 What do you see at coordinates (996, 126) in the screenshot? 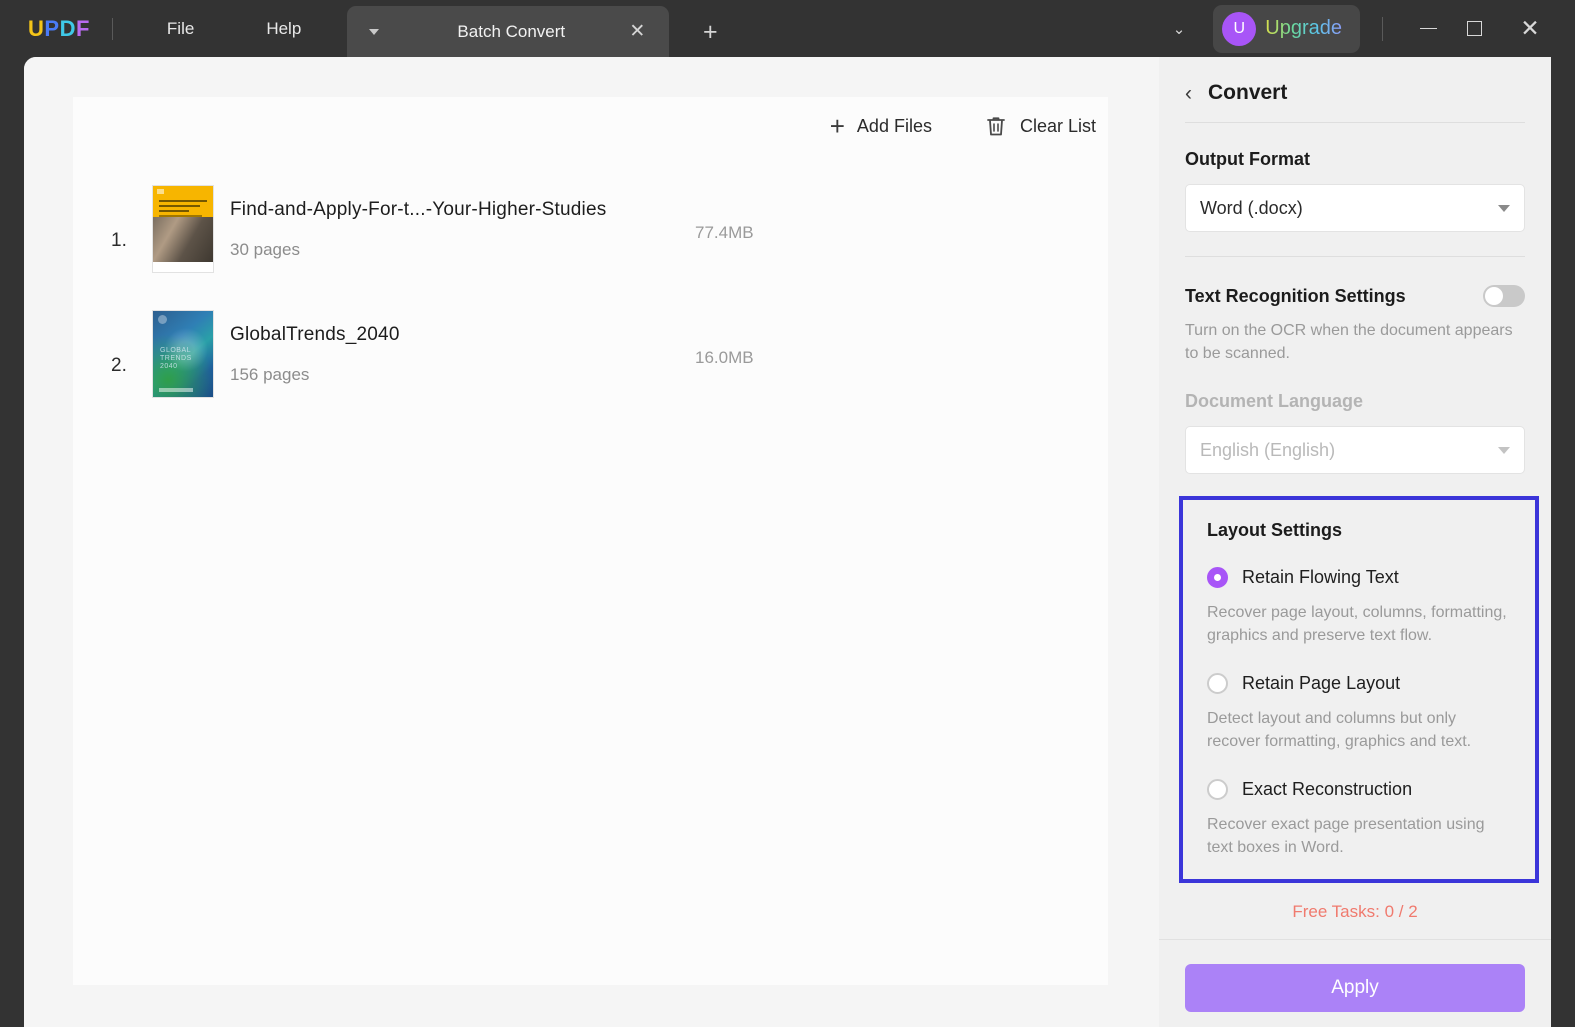
I see `trash-icon` at bounding box center [996, 126].